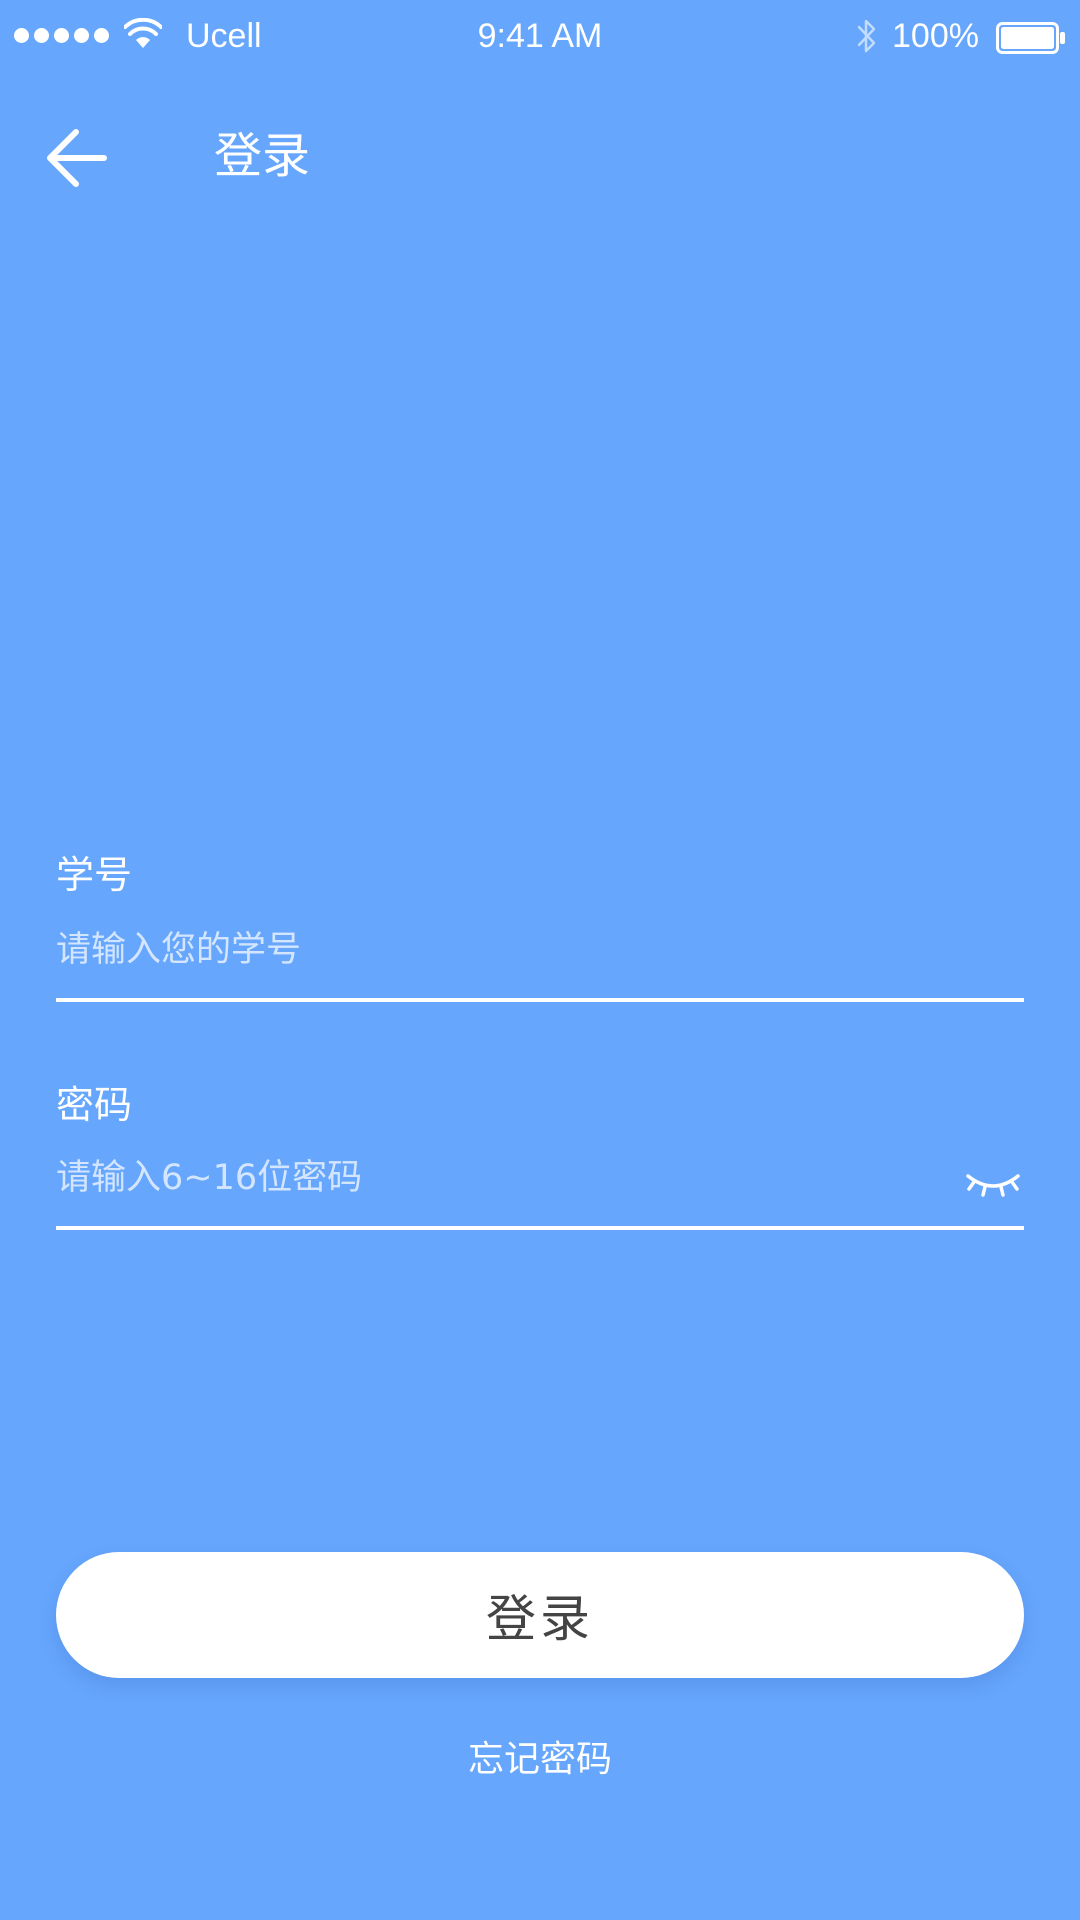 Image resolution: width=1080 pixels, height=1920 pixels. Describe the element at coordinates (94, 875) in the screenshot. I see `student-id-label: 学号` at that location.